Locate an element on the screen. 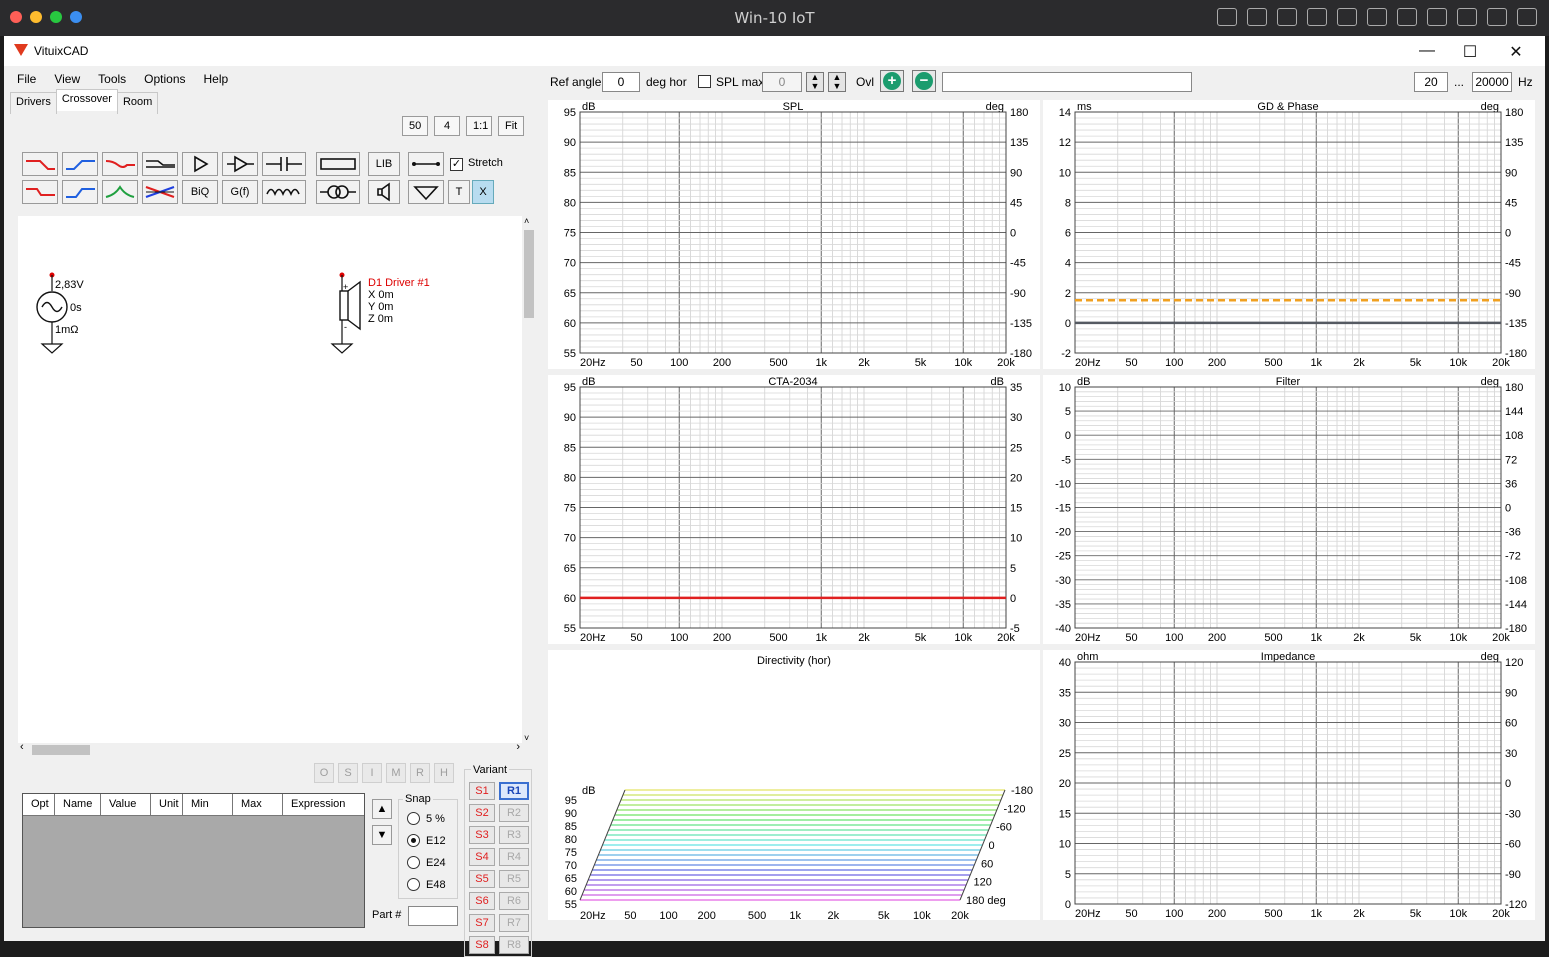 This screenshot has height=957, width=1549. zoom-1to1-button: 1:1 is located at coordinates (479, 126).